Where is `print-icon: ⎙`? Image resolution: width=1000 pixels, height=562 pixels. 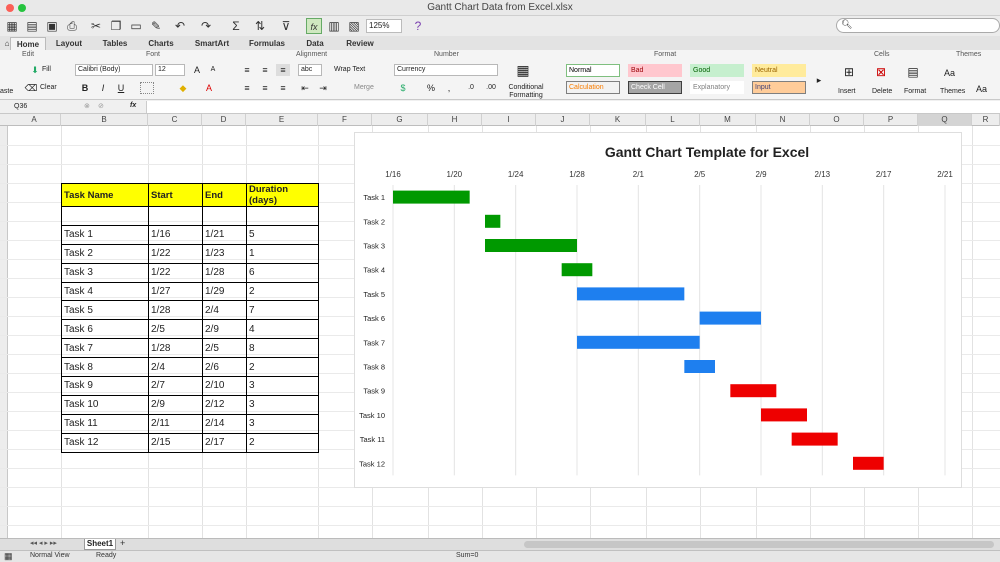 print-icon: ⎙ is located at coordinates (72, 26).